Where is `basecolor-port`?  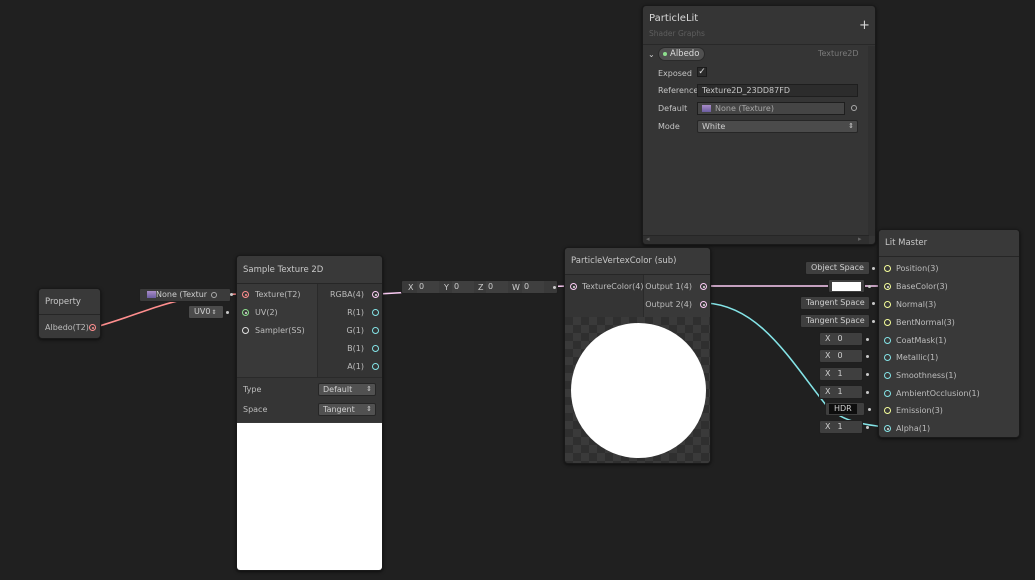
basecolor-port is located at coordinates (887, 286).